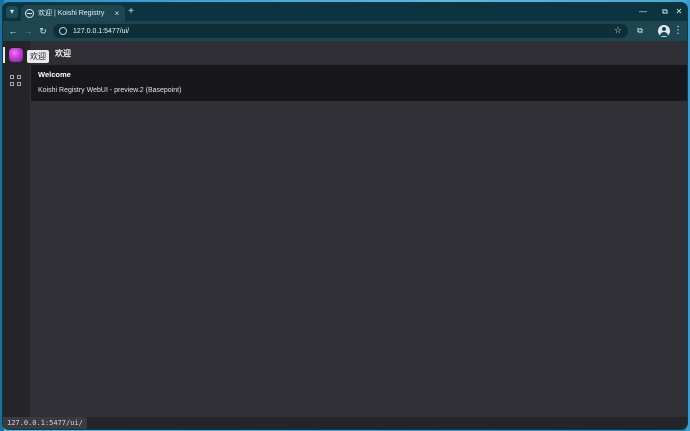  I want to click on tab-title: 欢迎 | Koishi Registry, so click(71, 13).